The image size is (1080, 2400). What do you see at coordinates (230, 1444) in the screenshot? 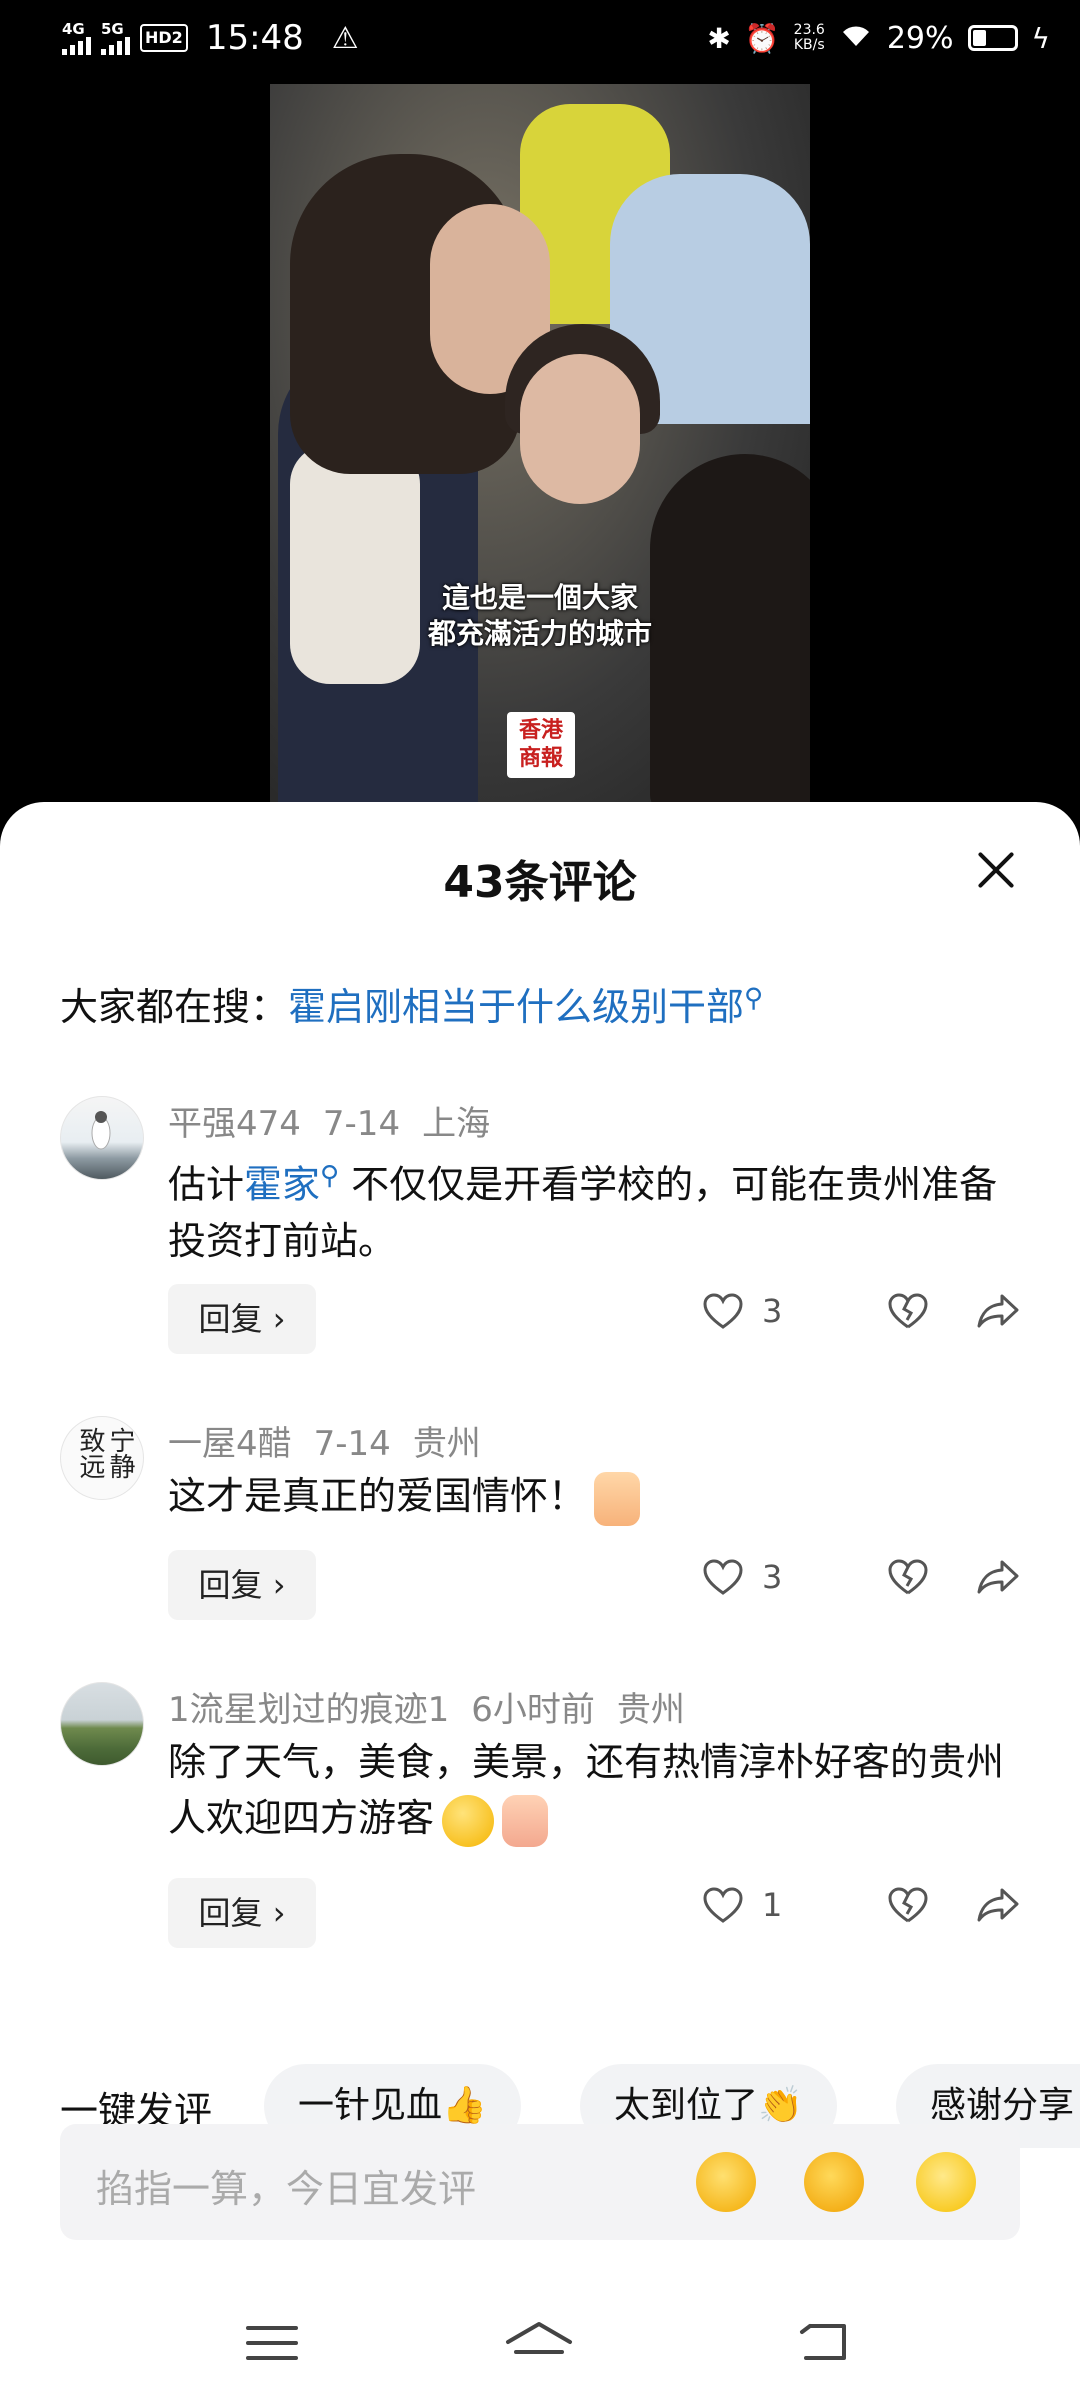
I see `comment-username: 一屋4醋` at bounding box center [230, 1444].